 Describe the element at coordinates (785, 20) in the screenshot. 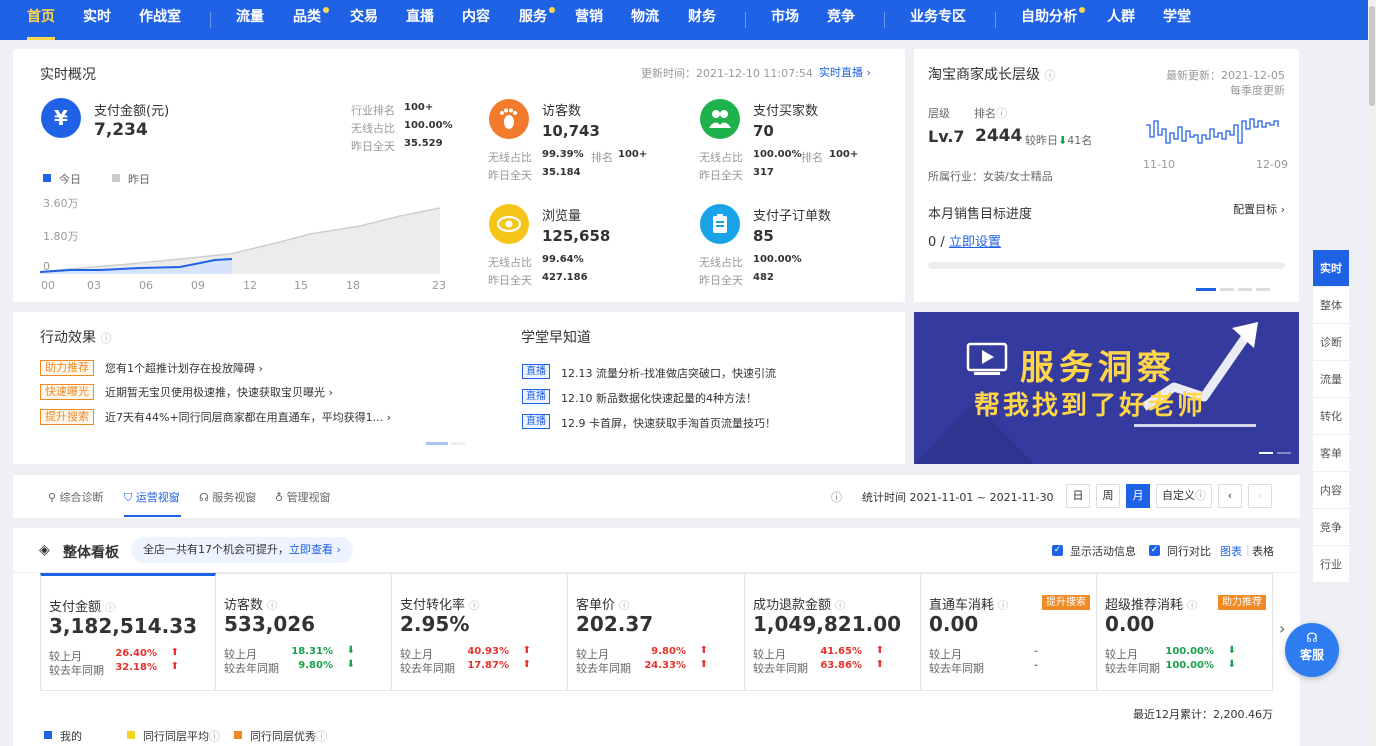

I see `nav-market: 市场` at that location.